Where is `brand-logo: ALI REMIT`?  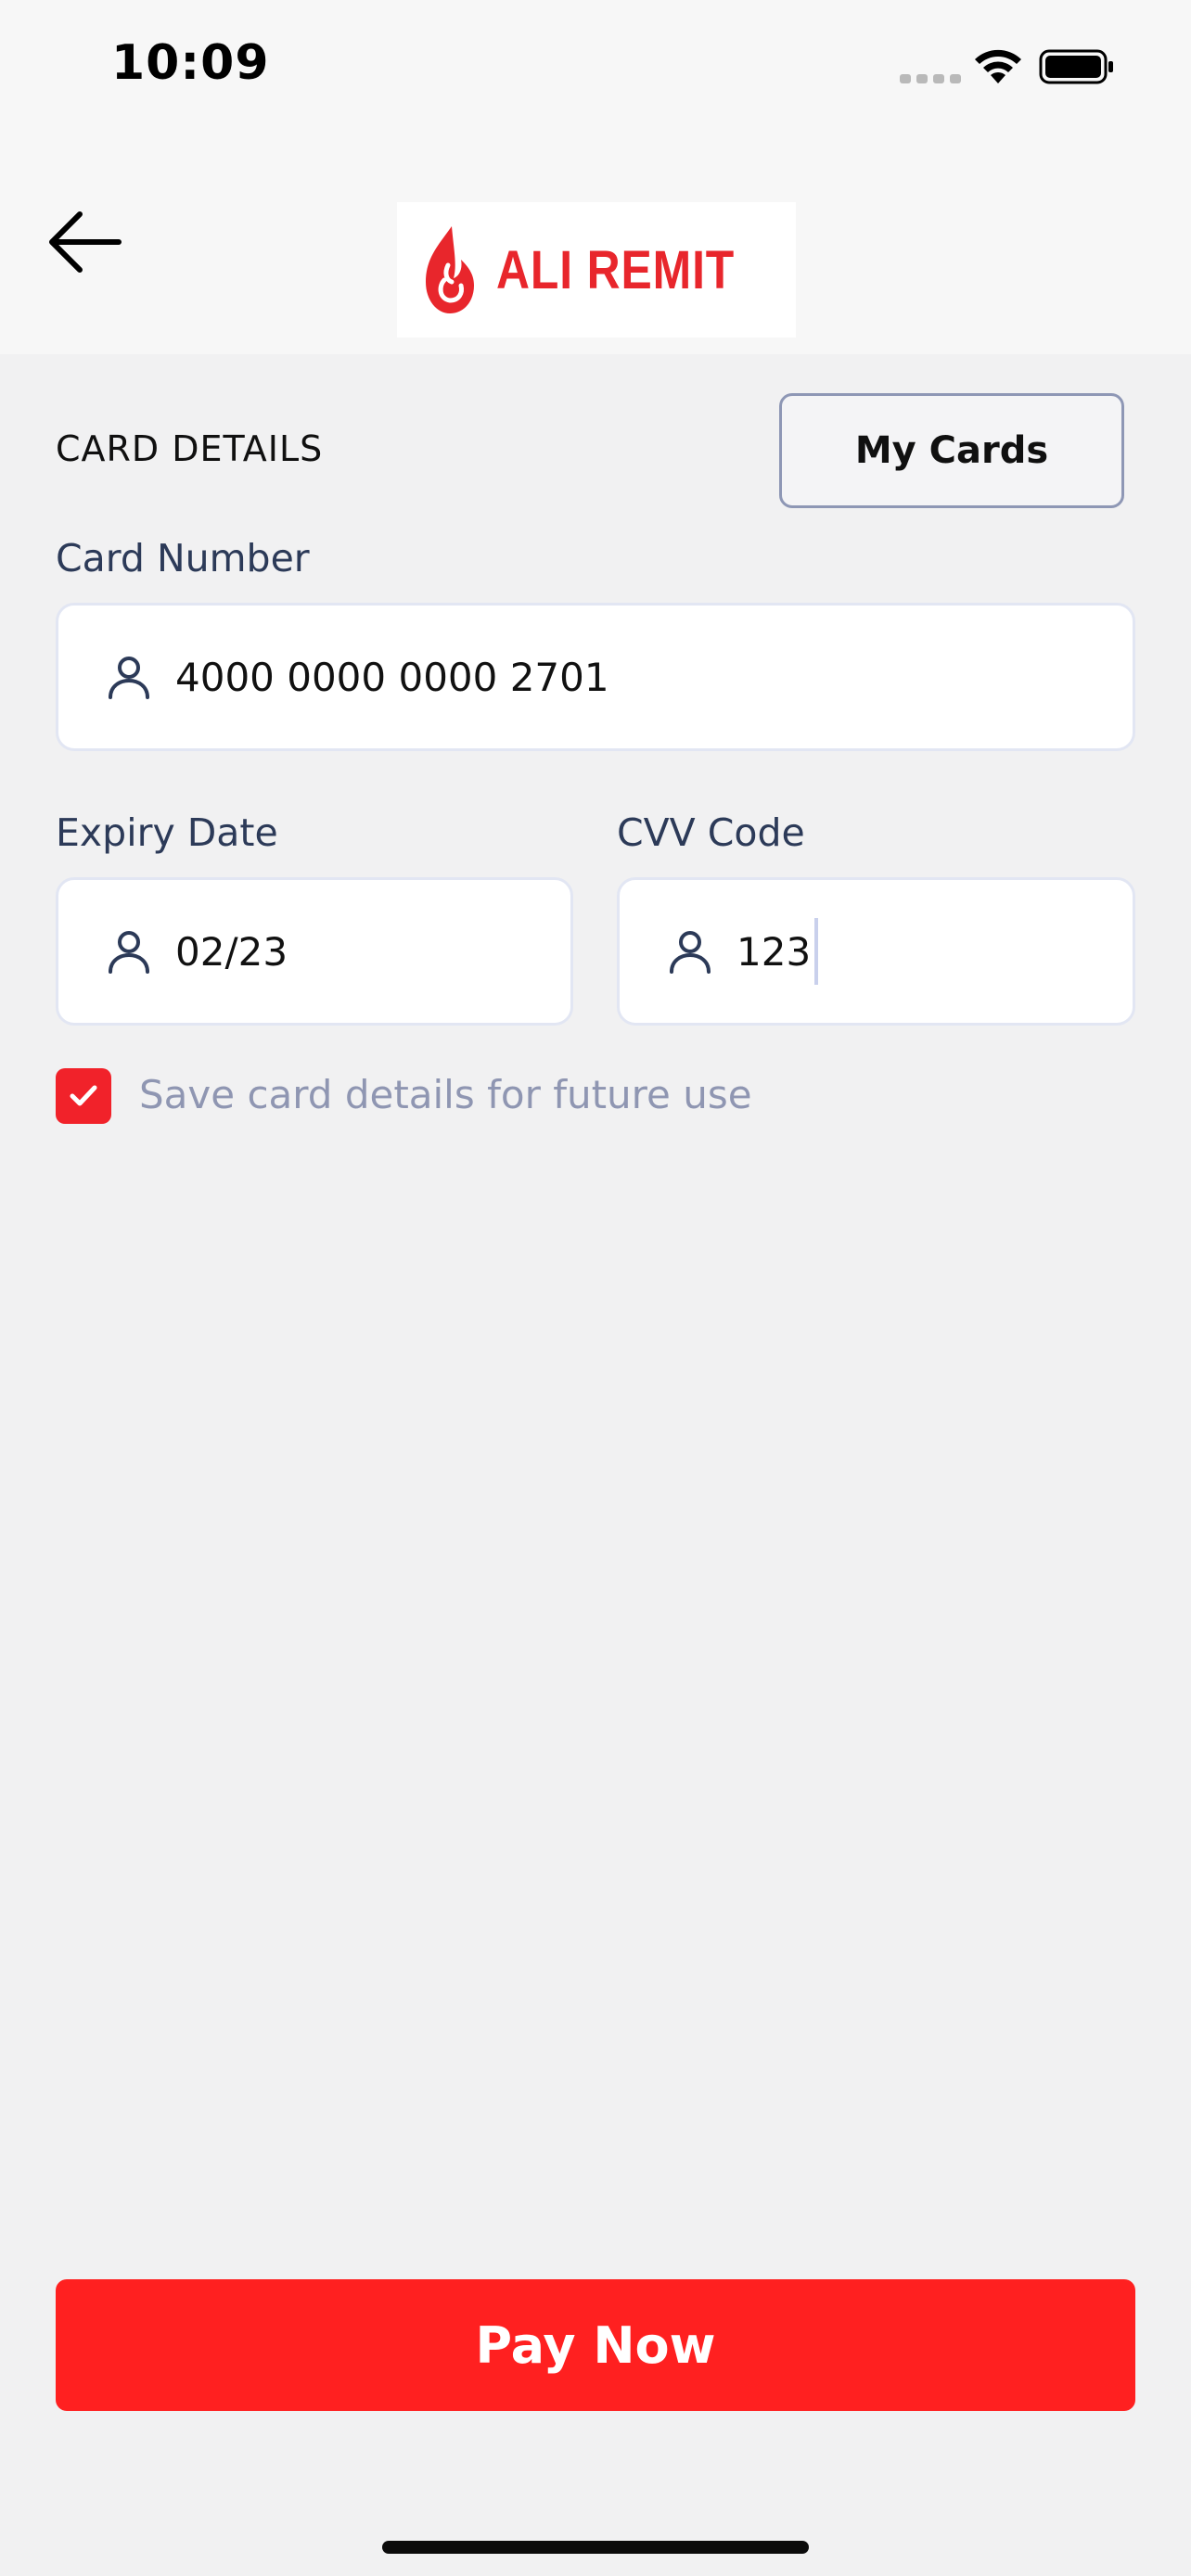 brand-logo: ALI REMIT is located at coordinates (597, 270).